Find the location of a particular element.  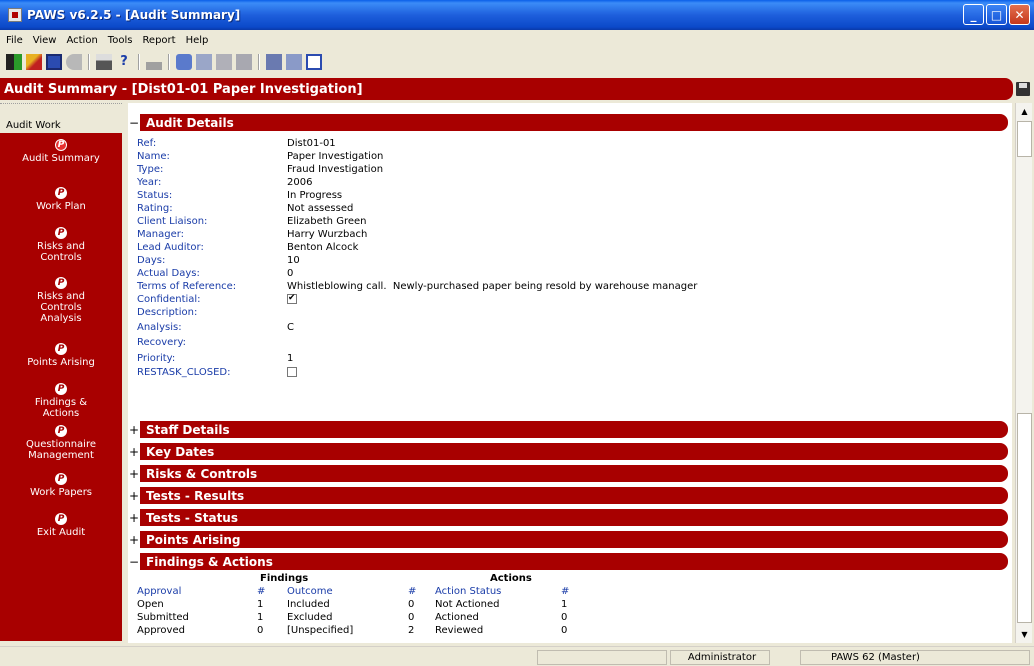

menu-file: File is located at coordinates (14, 40).